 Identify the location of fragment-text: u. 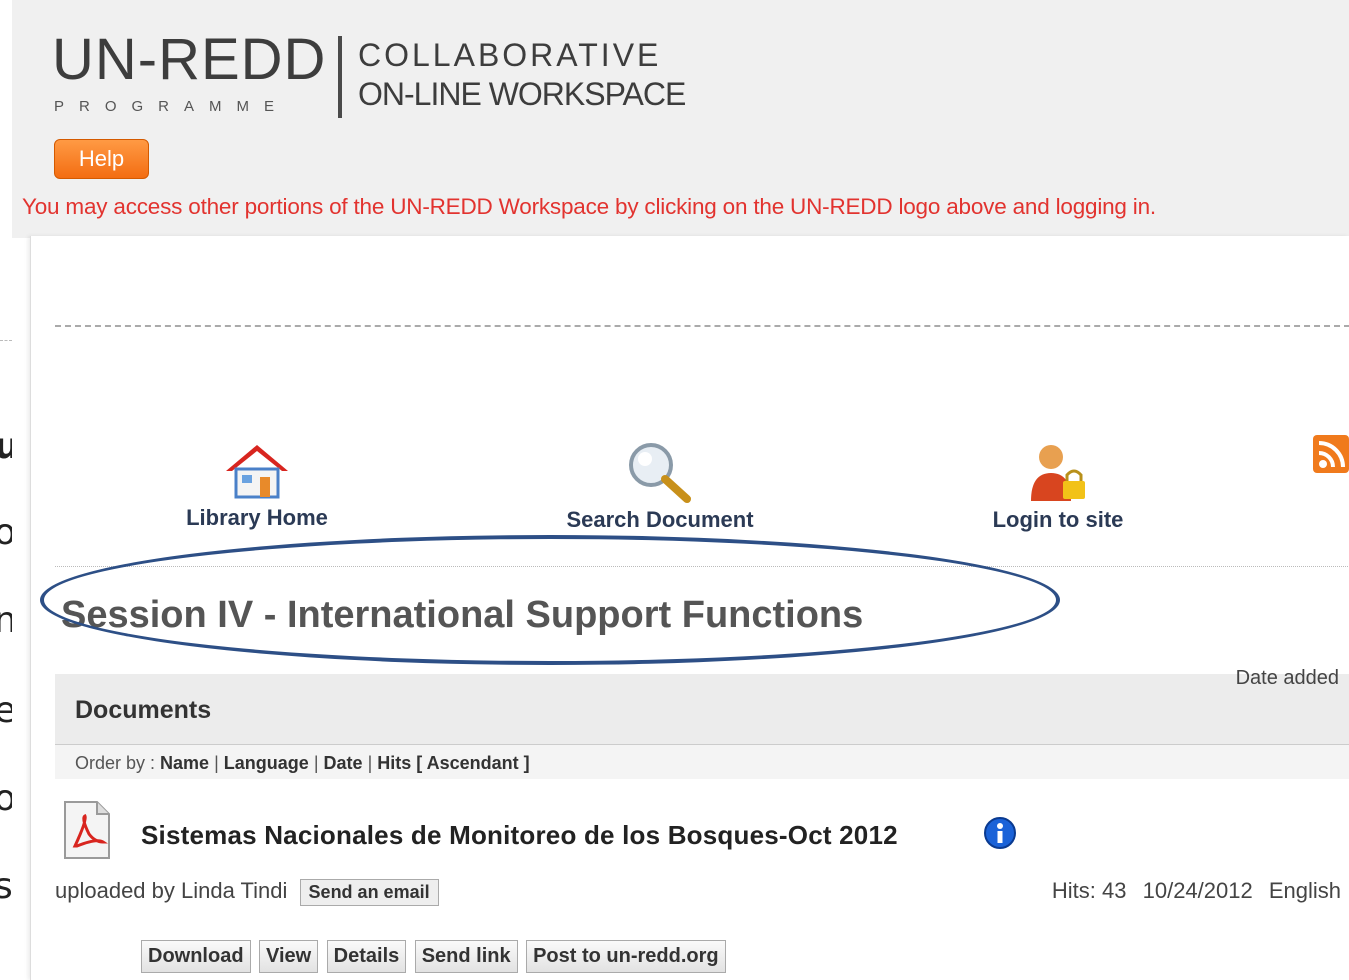
(6, 446).